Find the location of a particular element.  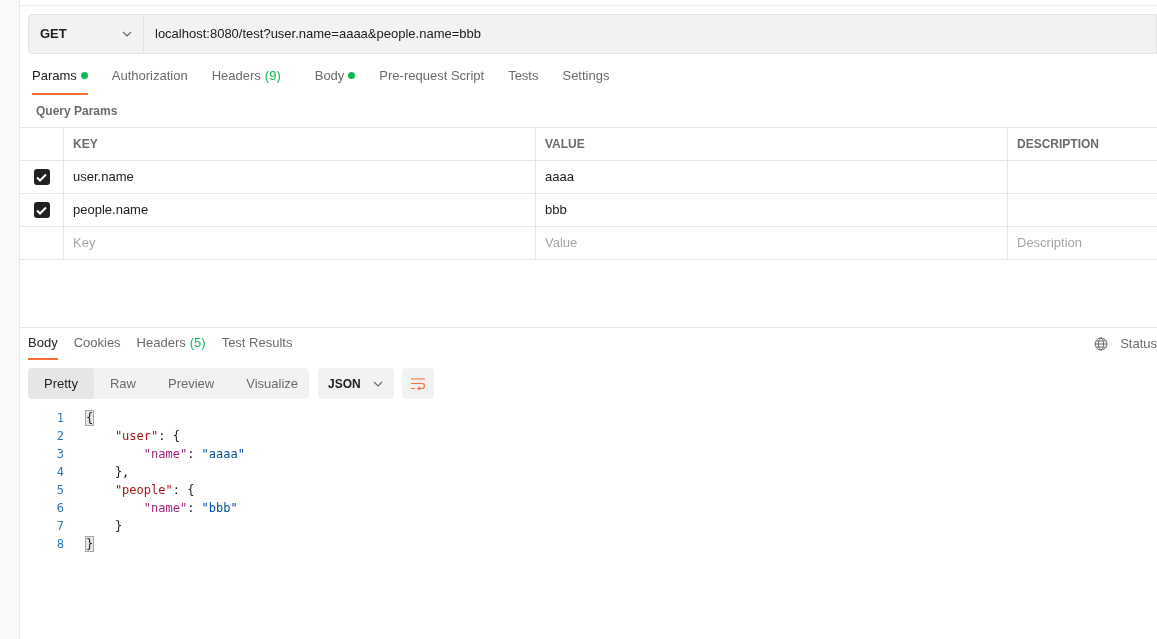

line-number: 3 is located at coordinates (59, 454).